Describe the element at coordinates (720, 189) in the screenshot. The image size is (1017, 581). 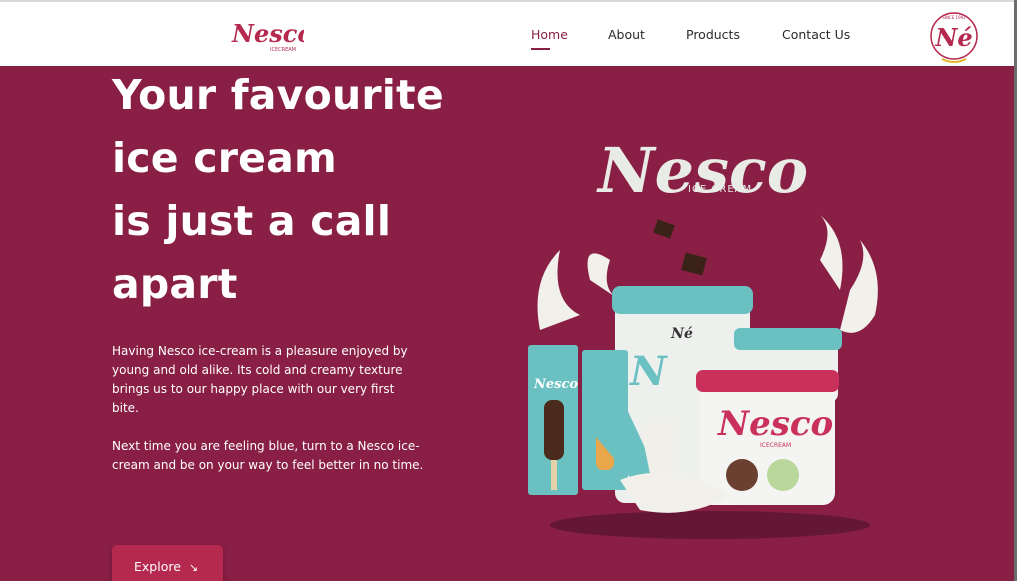
I see `product-logo-sub: ICE CREAM` at that location.